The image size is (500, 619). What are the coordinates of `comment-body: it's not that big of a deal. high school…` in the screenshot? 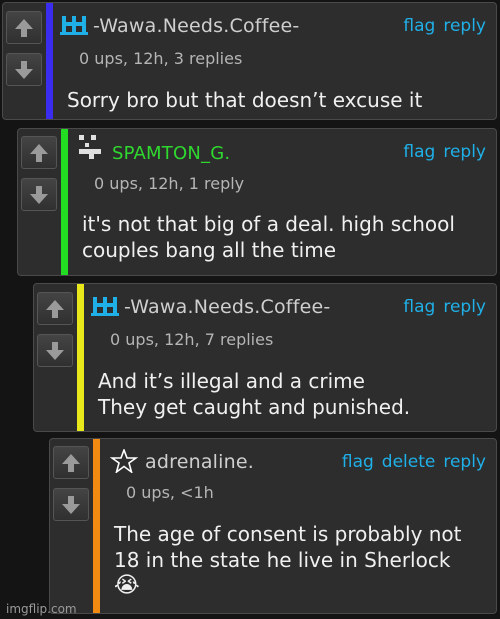 It's located at (268, 237).